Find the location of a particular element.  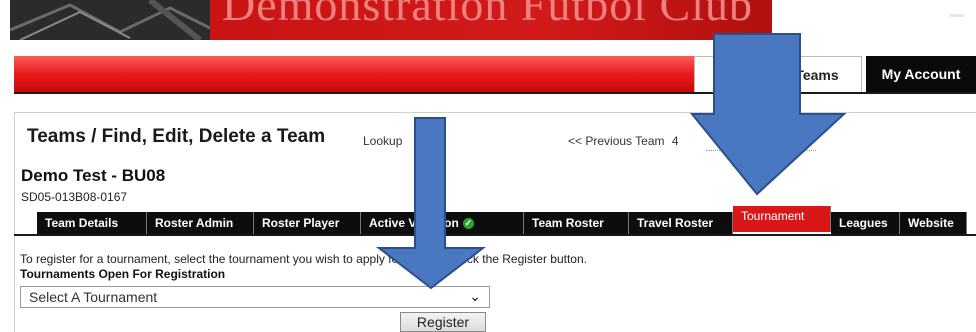

tab-tournament: Tournament is located at coordinates (782, 219).